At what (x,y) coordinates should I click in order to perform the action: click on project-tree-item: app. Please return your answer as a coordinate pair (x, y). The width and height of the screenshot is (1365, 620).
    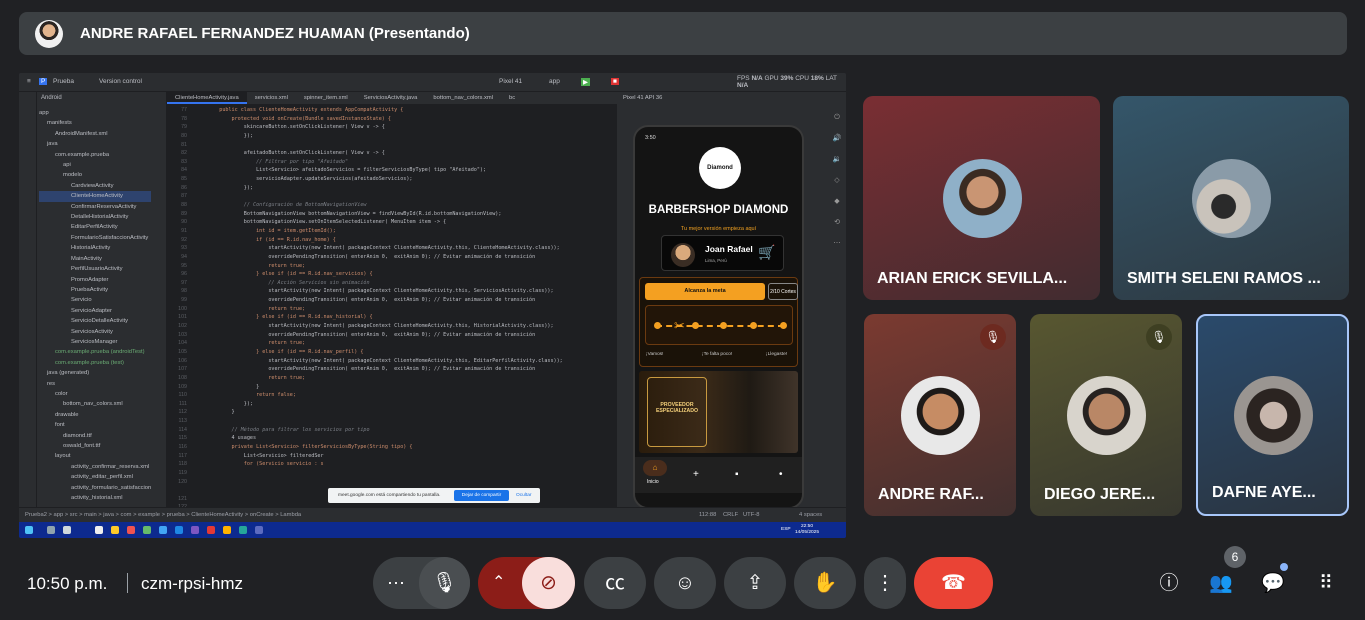
    Looking at the image, I should click on (95, 113).